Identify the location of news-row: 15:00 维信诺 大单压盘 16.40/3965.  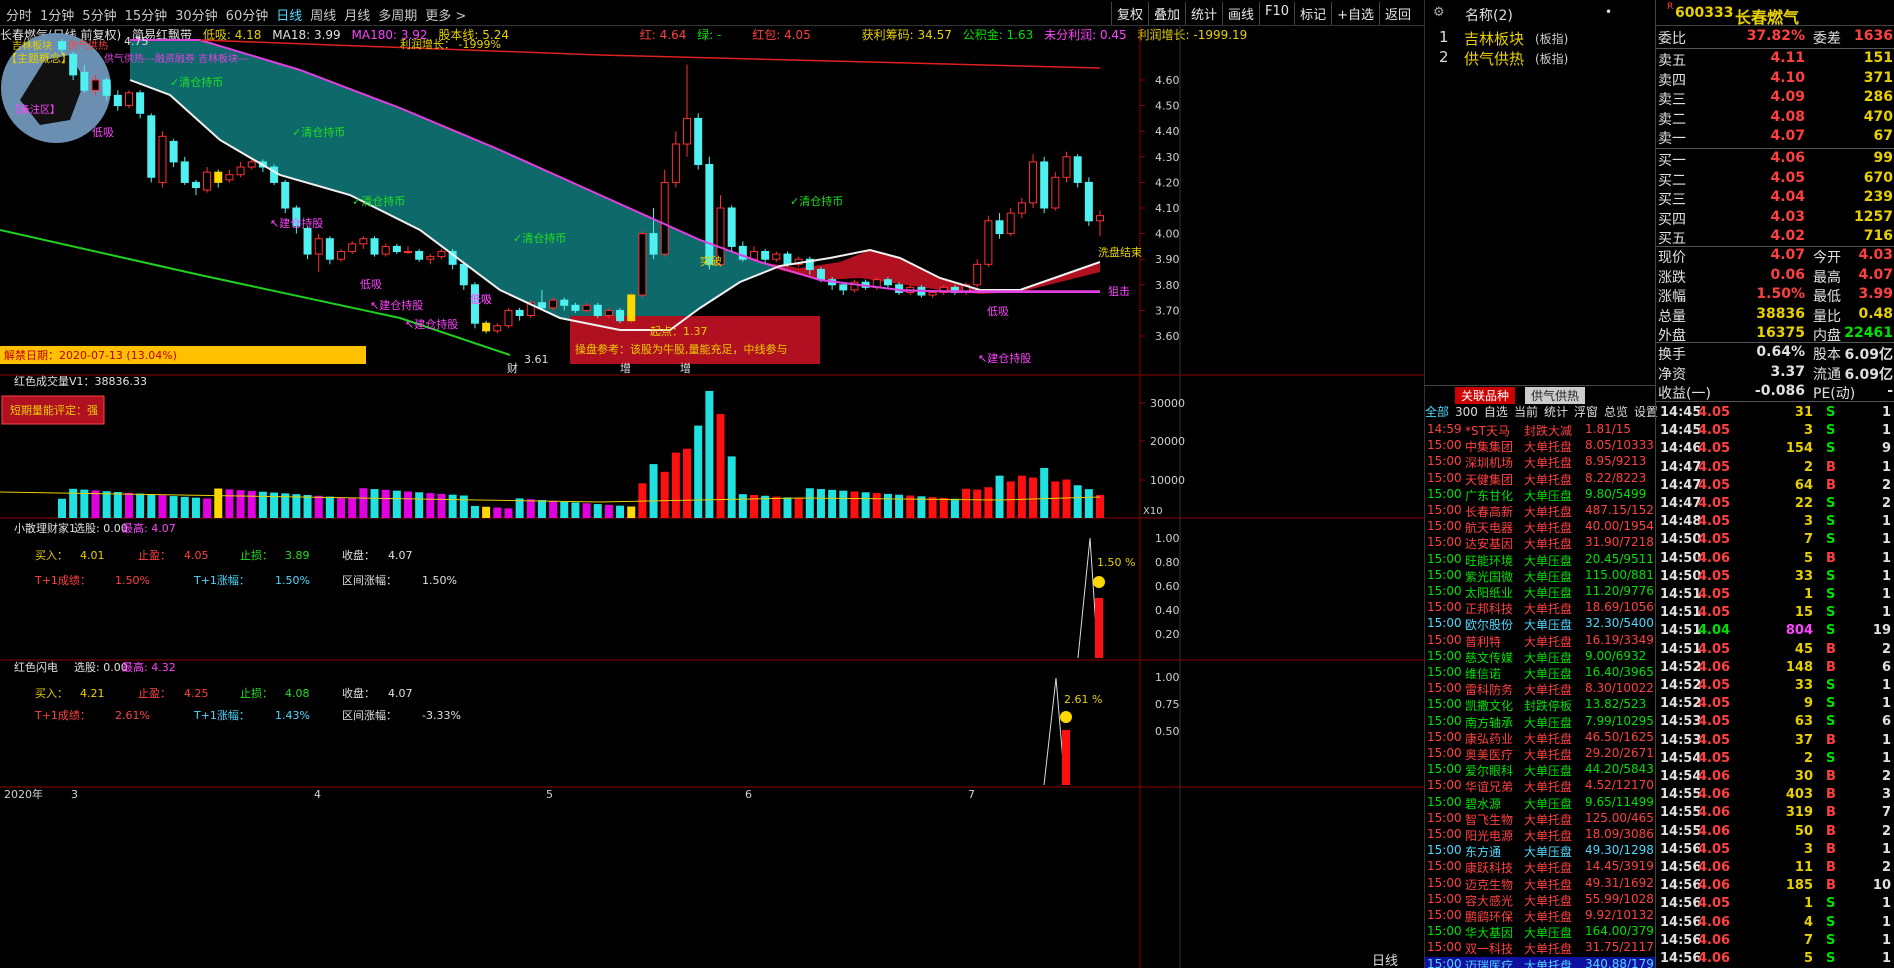
(1540, 673).